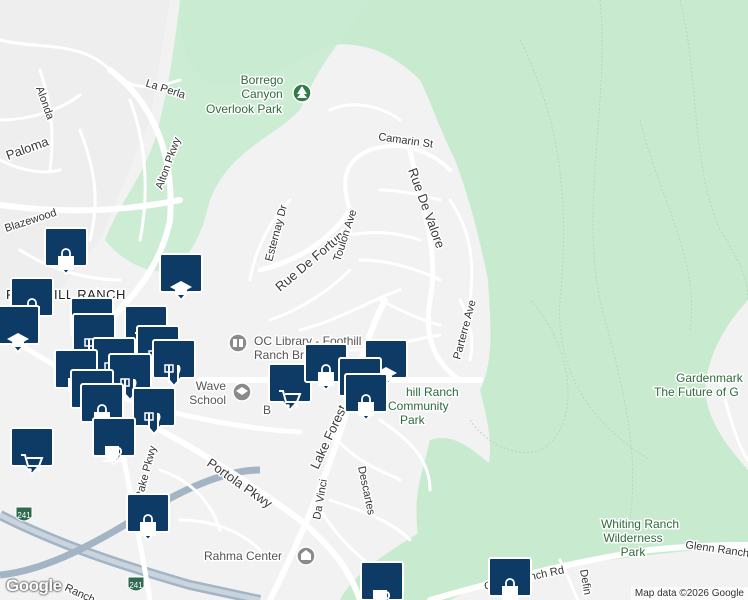  Describe the element at coordinates (432, 392) in the screenshot. I see `place-label-park-1: hill Ranch` at that location.